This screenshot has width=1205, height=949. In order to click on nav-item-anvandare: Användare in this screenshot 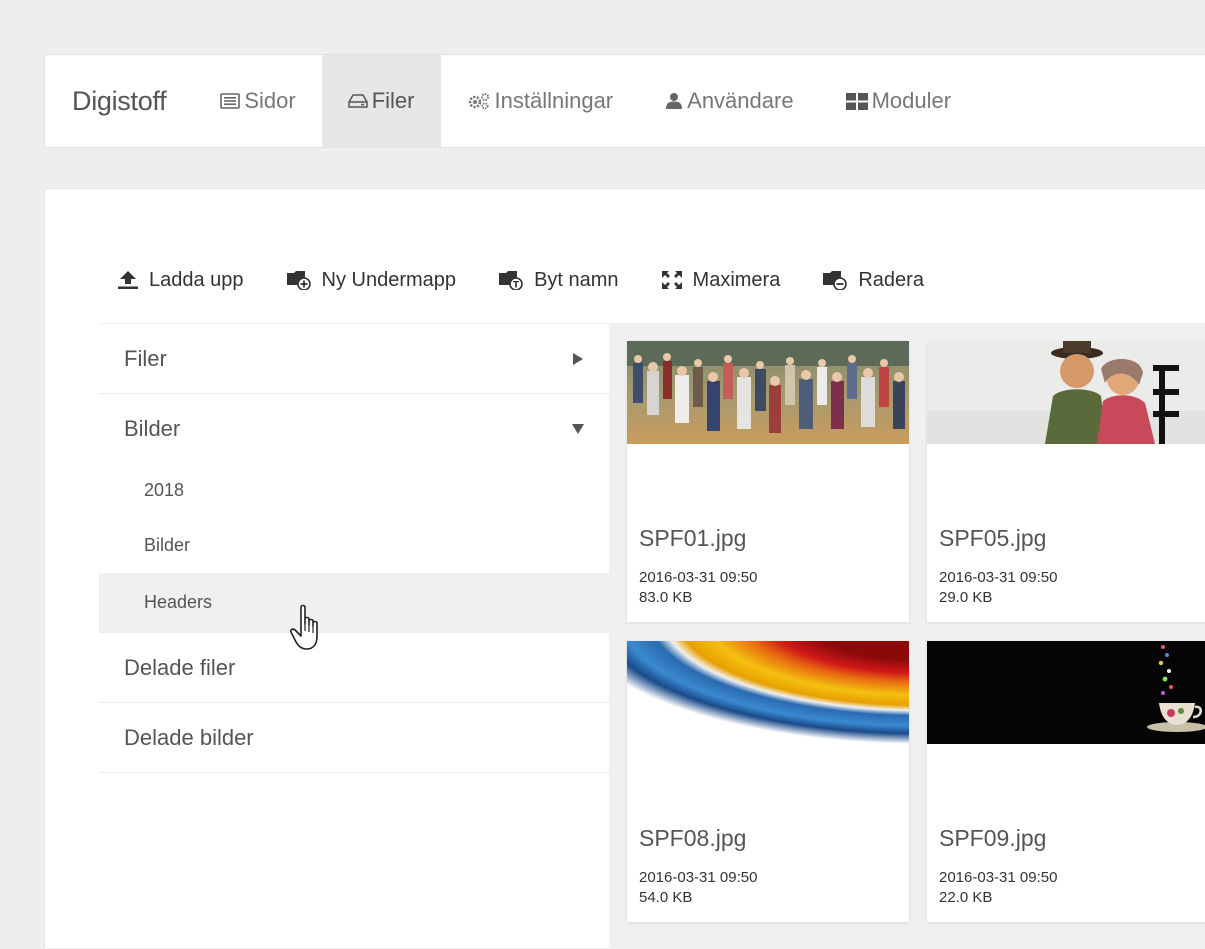, I will do `click(729, 101)`.